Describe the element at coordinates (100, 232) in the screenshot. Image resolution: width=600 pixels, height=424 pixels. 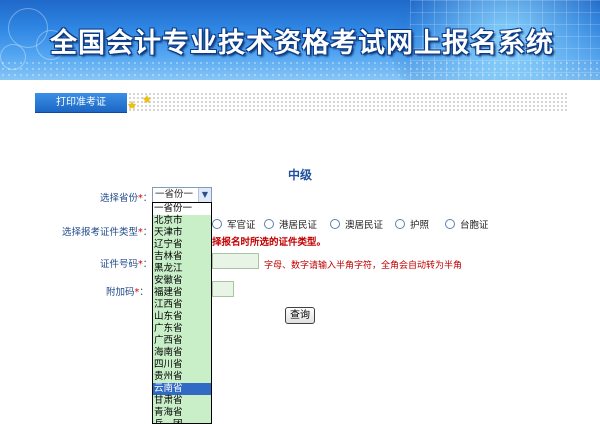
I see `cert-type-label-text: 选择报考证件类型` at that location.